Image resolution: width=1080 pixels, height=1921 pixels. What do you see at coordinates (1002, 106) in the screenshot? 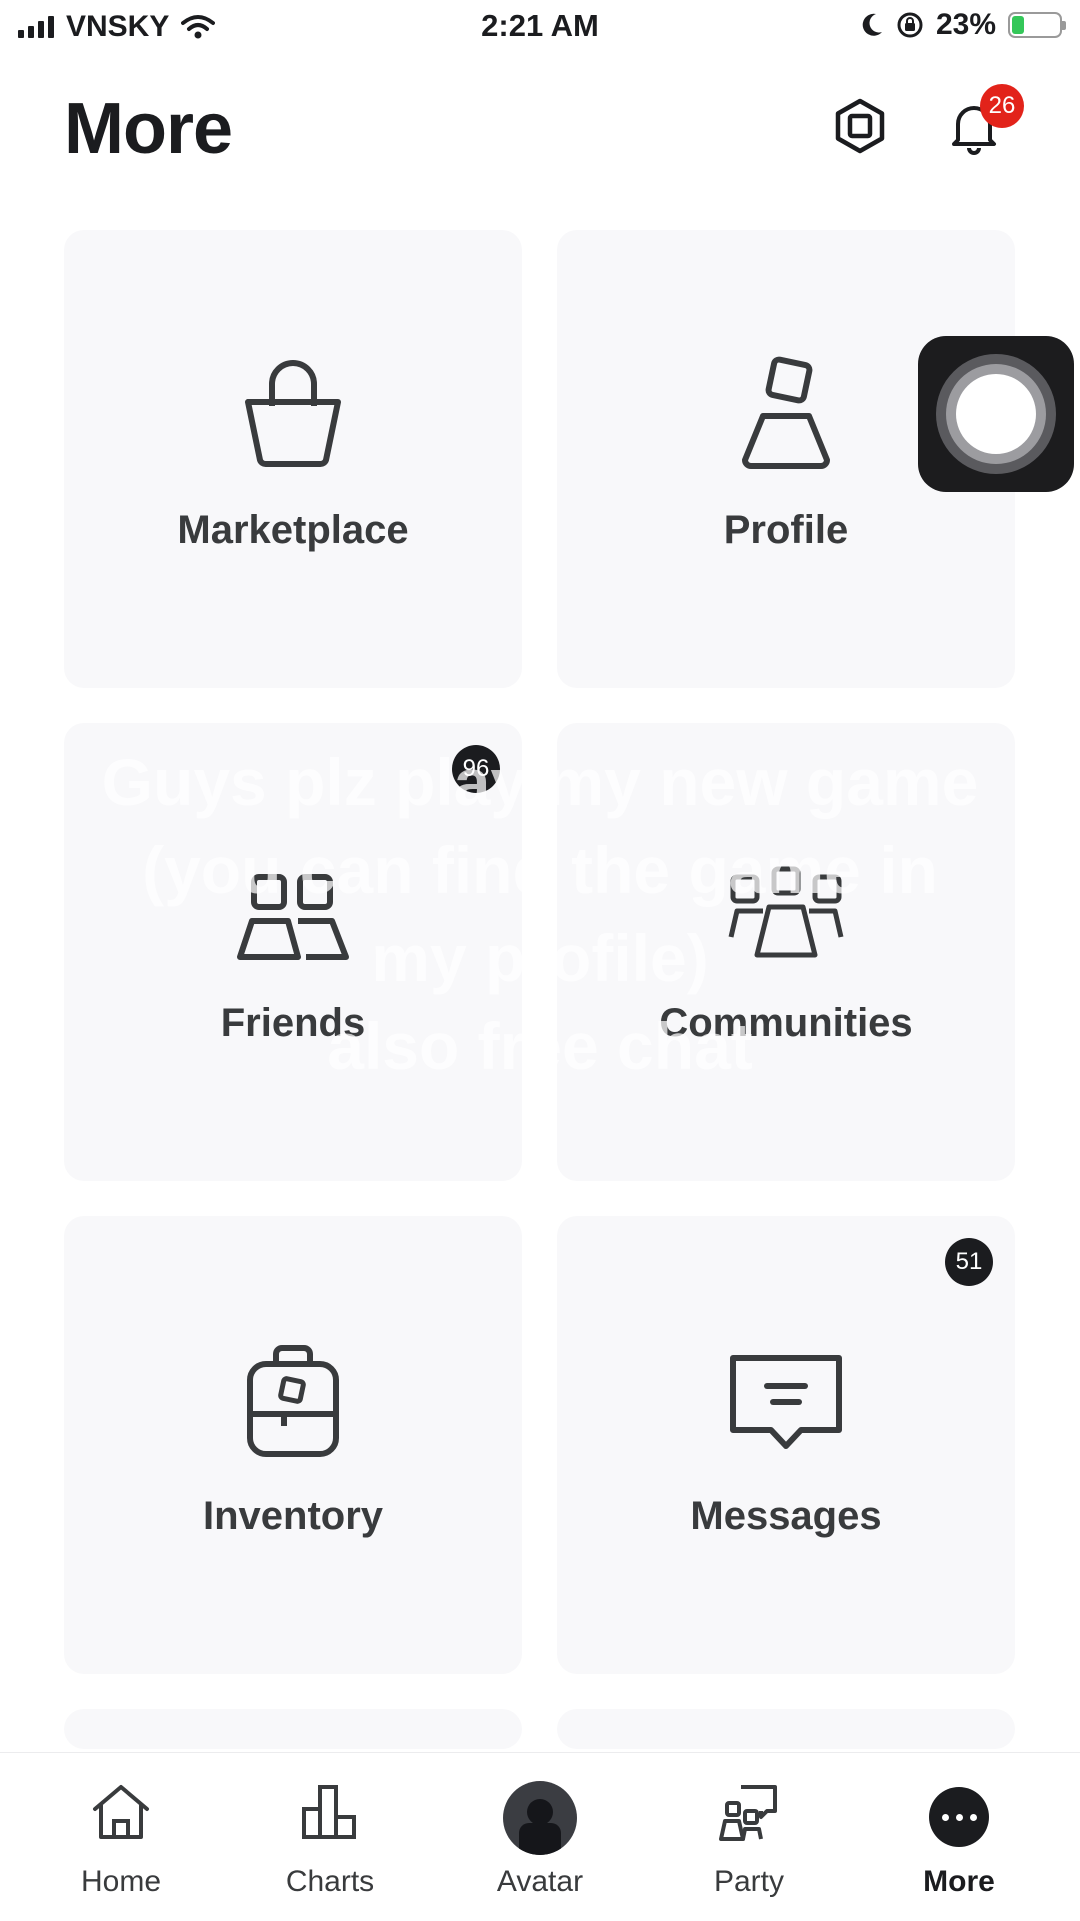
I see `notification-badge: 26` at bounding box center [1002, 106].